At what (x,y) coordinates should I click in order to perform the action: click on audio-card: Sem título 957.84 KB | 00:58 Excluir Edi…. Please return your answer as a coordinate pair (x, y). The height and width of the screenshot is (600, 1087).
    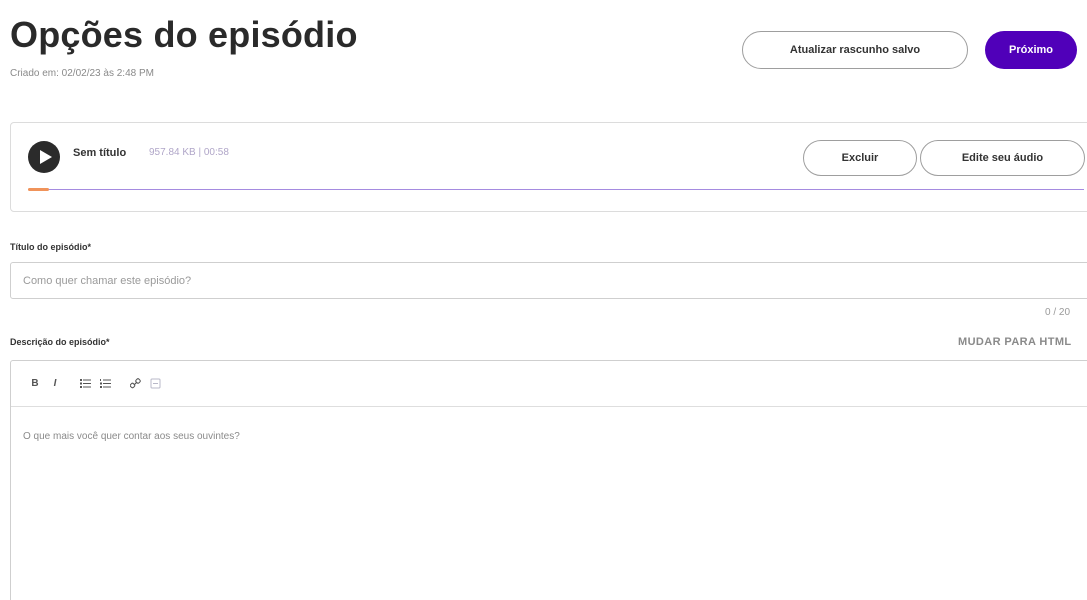
    Looking at the image, I should click on (548, 167).